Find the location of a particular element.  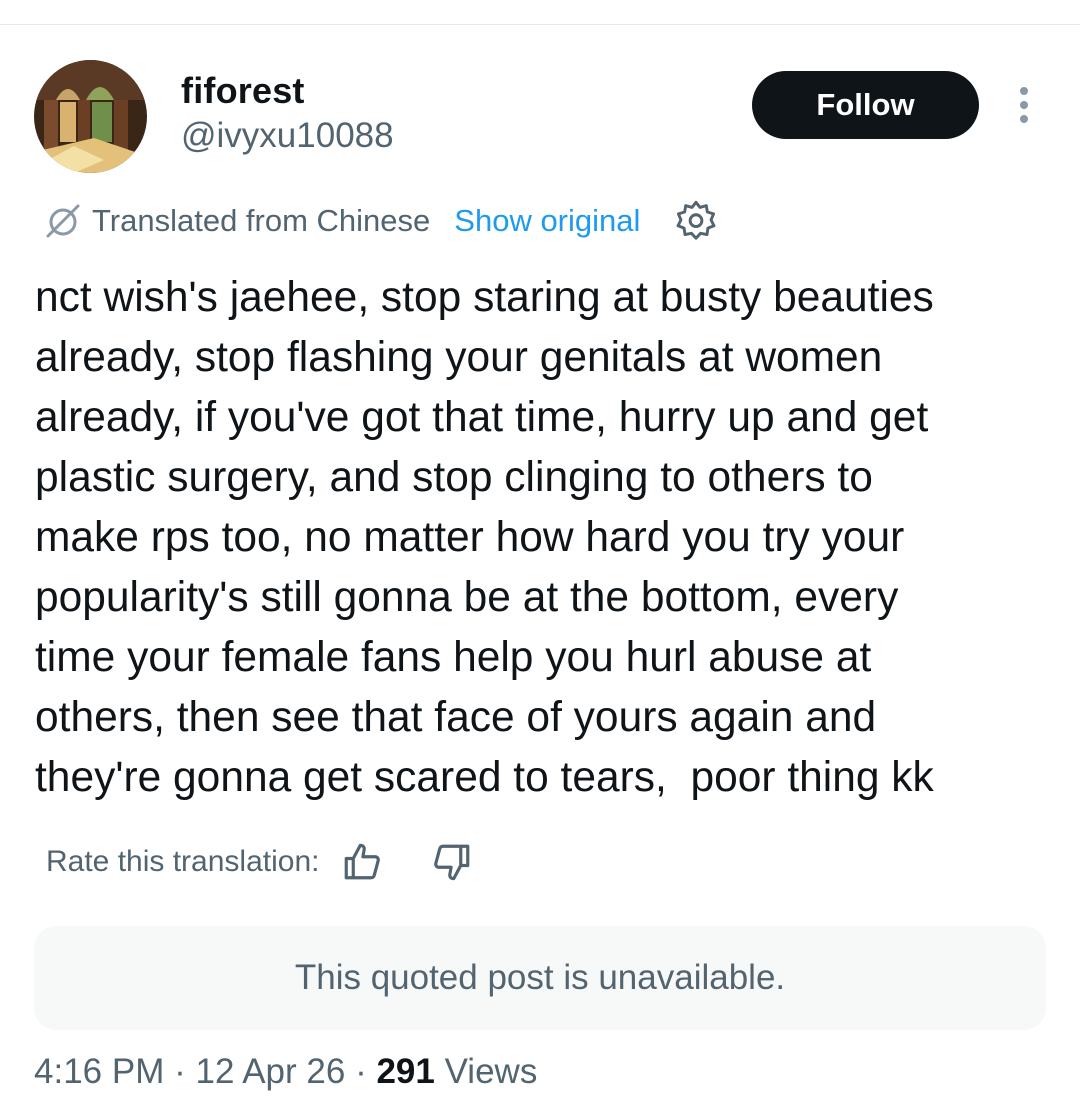

user-handle: @ivyxu10088 is located at coordinates (287, 136).